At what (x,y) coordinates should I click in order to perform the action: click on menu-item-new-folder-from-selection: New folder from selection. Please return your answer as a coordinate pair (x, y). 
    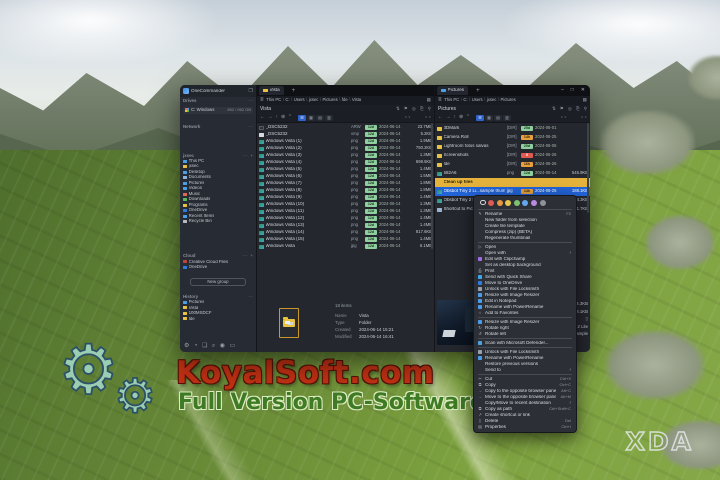
    Looking at the image, I should click on (525, 220).